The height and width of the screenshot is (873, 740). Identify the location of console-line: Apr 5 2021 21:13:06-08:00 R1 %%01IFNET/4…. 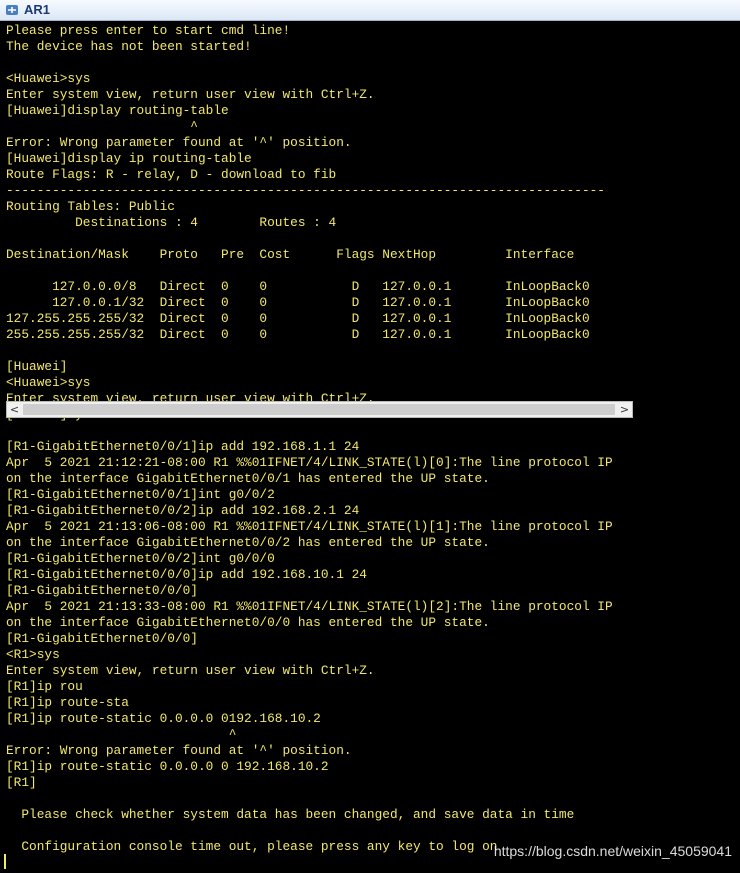
(309, 526).